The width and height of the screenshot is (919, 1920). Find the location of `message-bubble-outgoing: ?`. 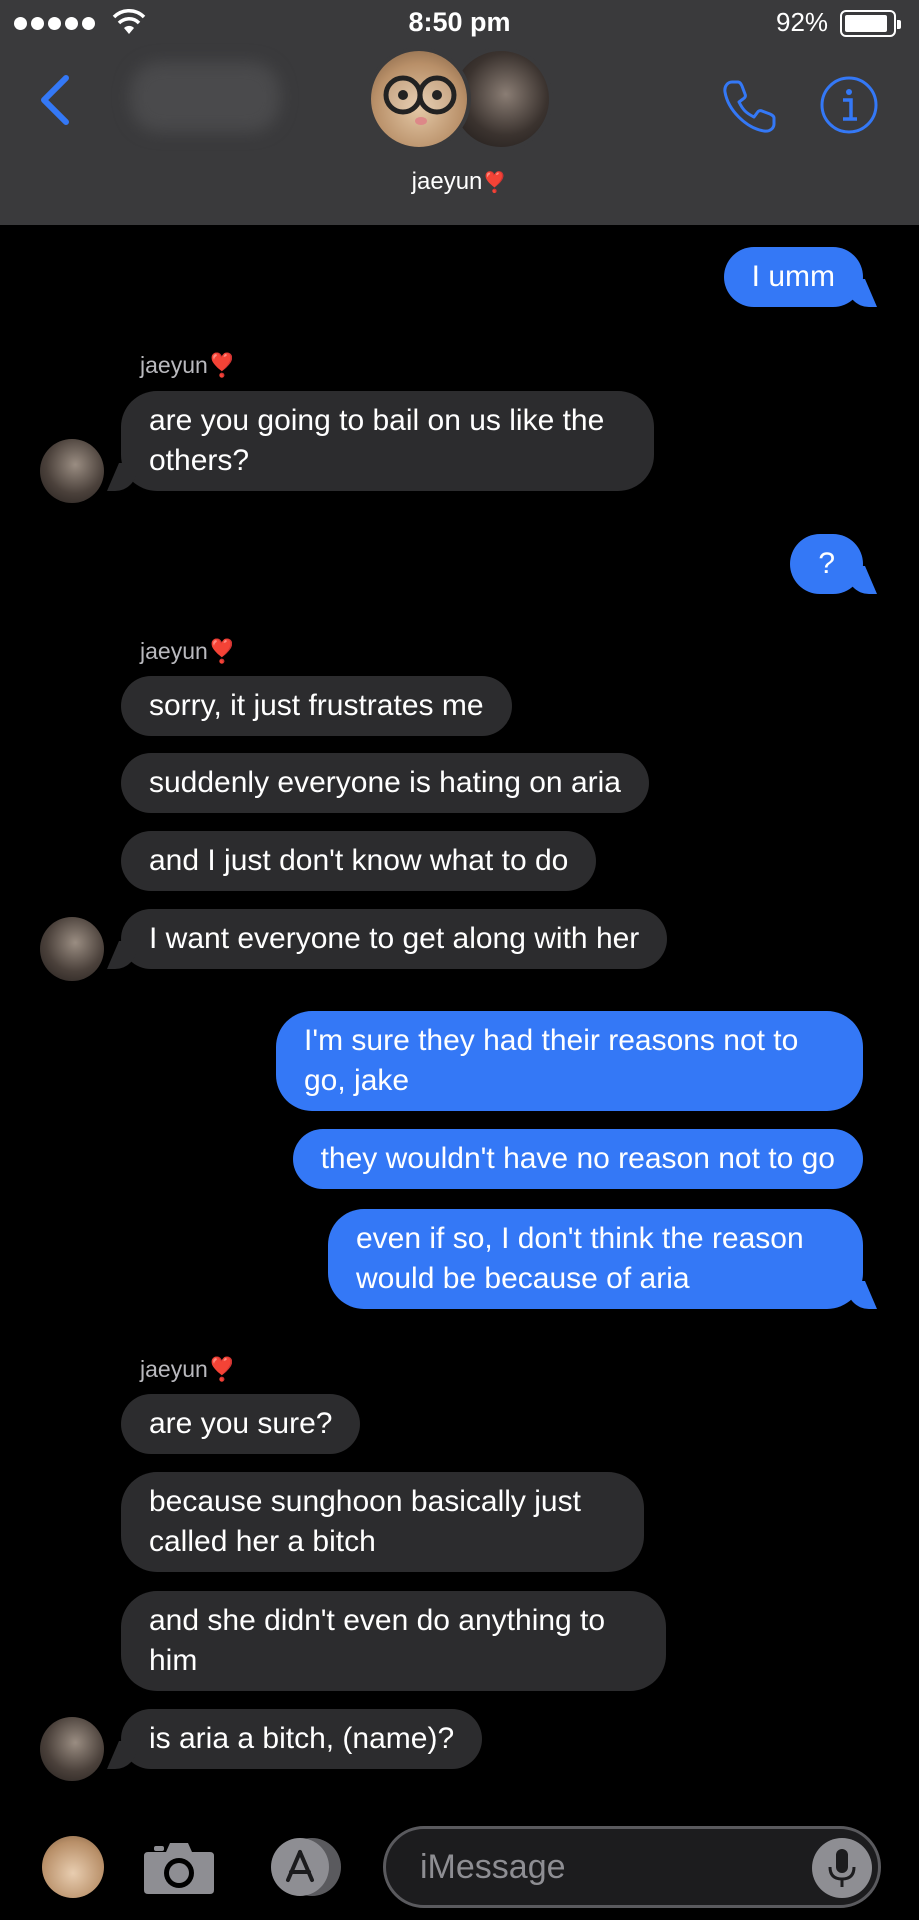

message-bubble-outgoing: ? is located at coordinates (826, 564).